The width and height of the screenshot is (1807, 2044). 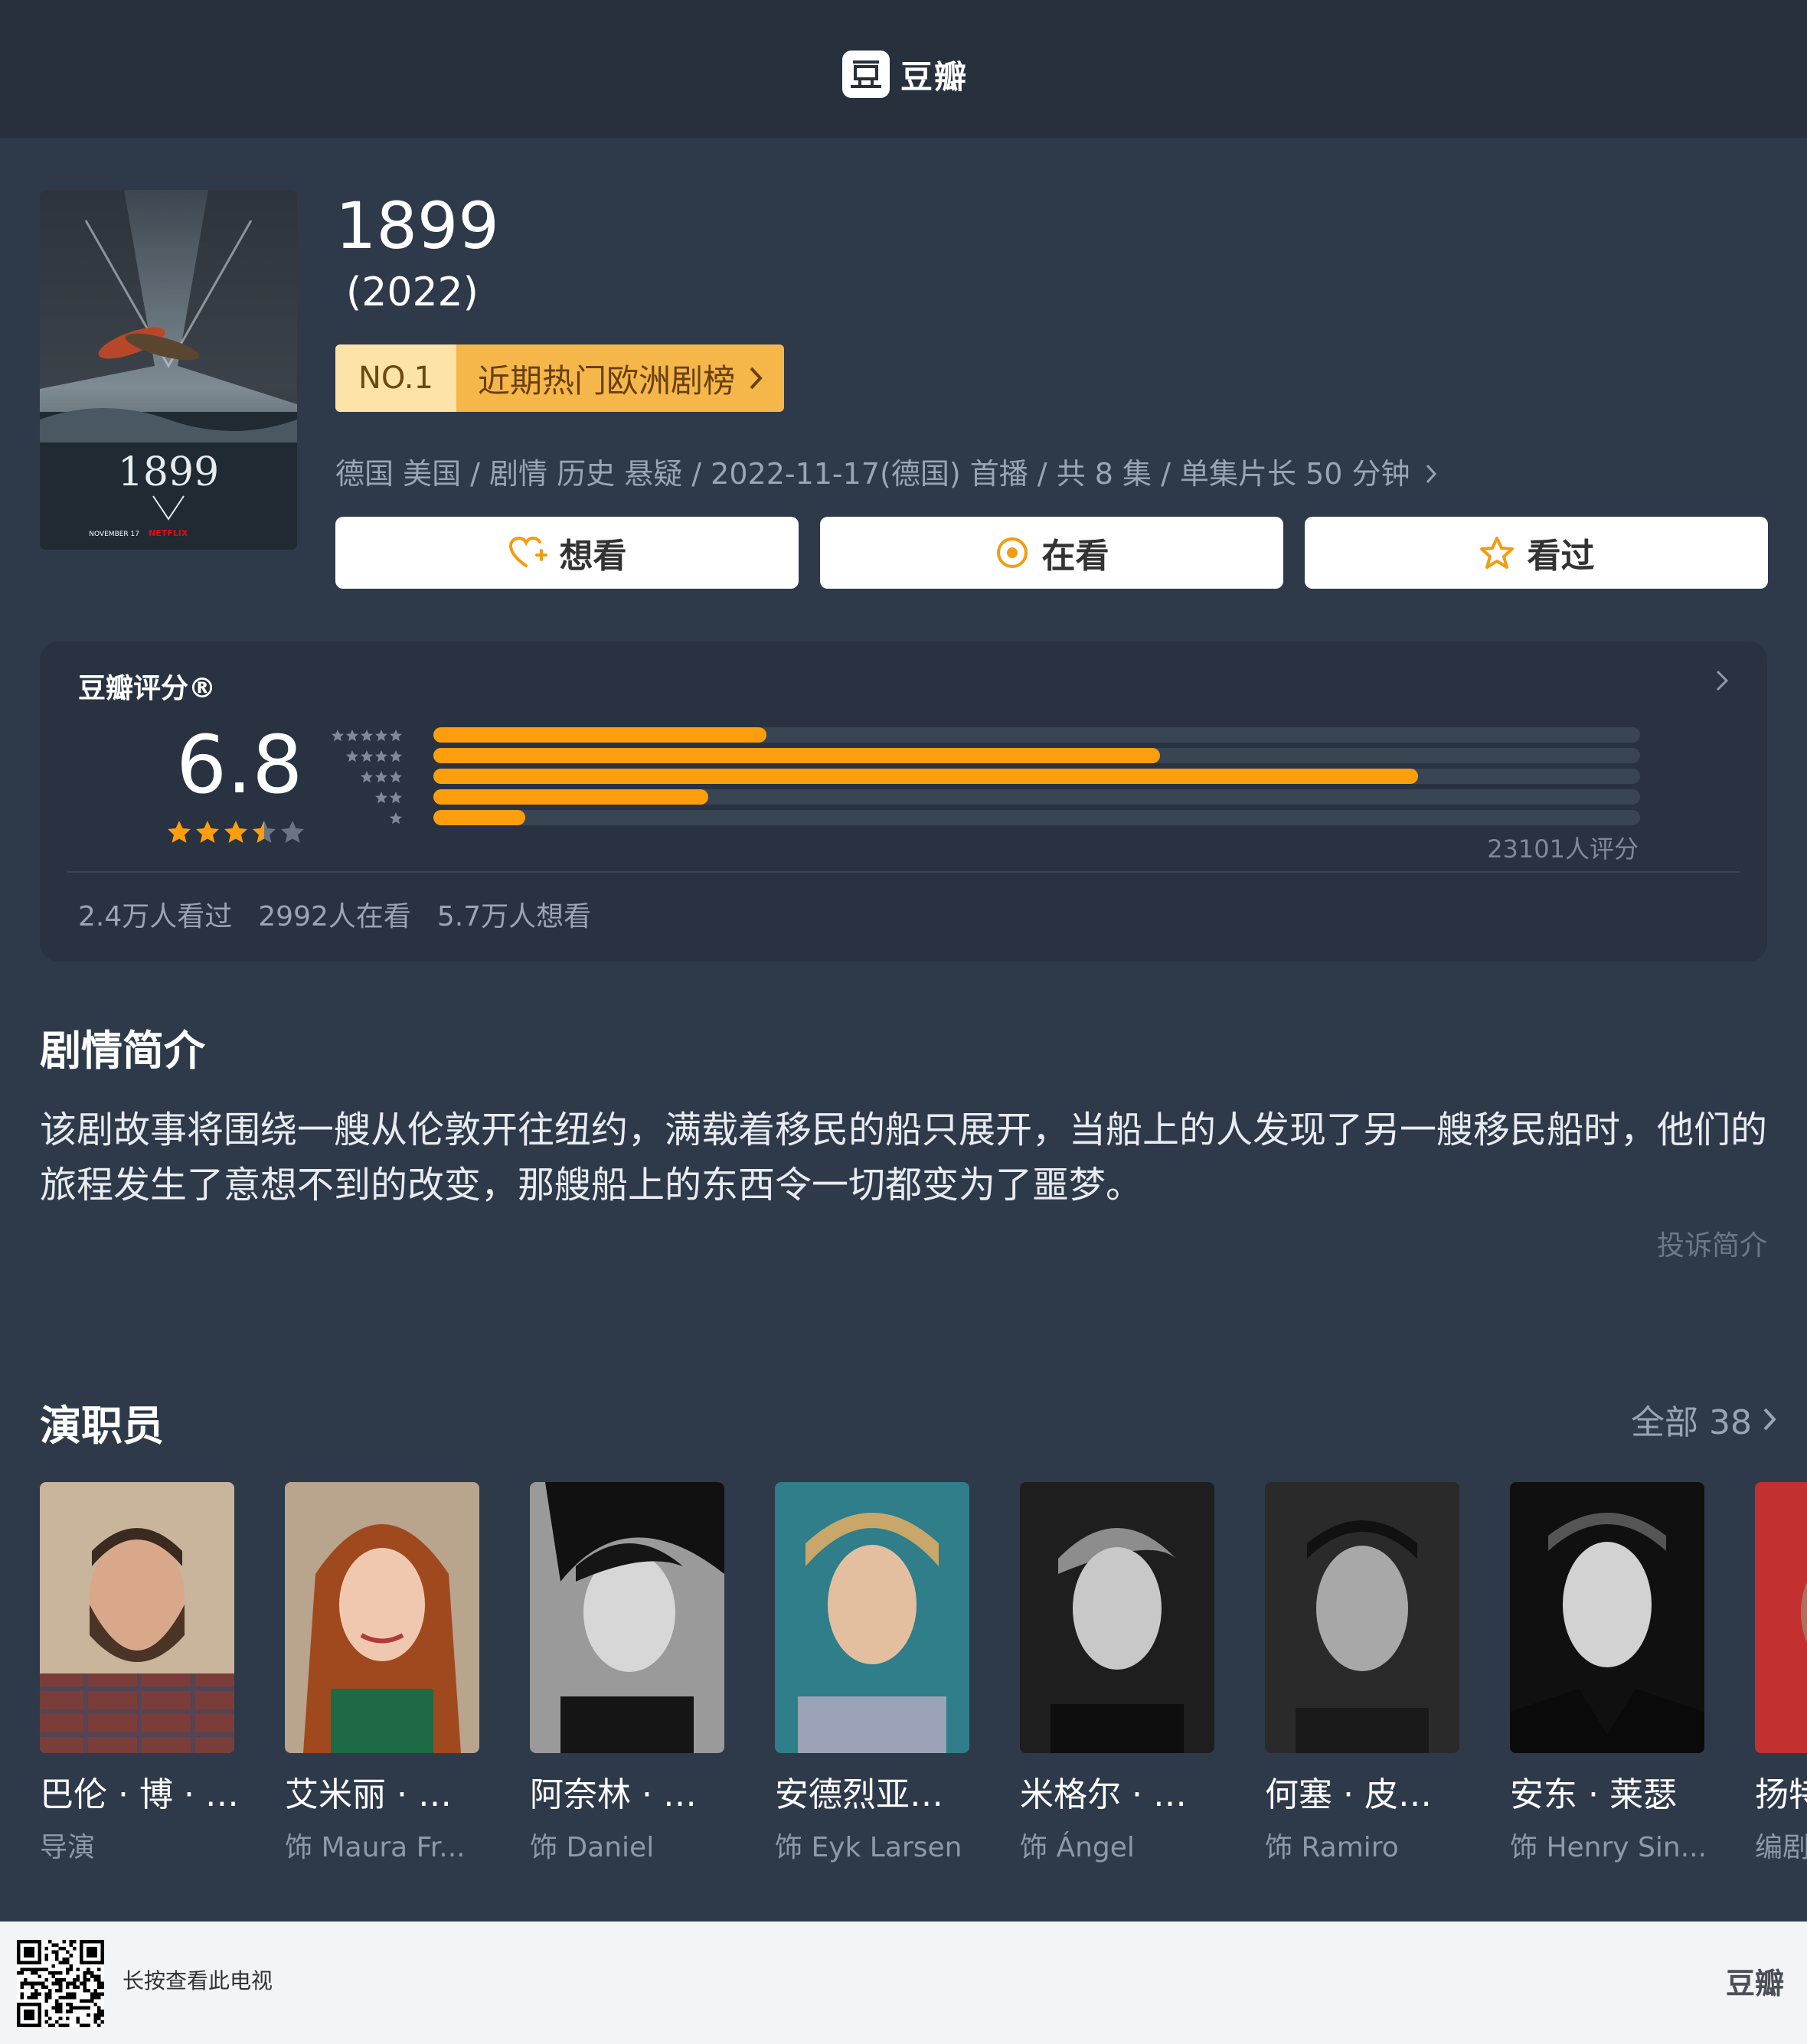 What do you see at coordinates (68, 1847) in the screenshot?
I see `cast-role: 导演` at bounding box center [68, 1847].